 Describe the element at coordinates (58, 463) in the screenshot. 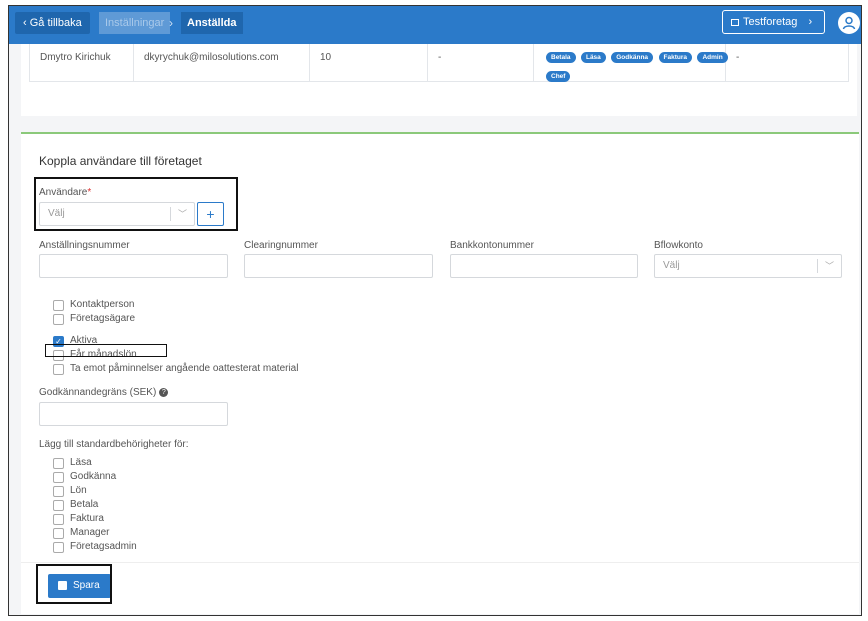

I see `permission-read-checkbox` at that location.